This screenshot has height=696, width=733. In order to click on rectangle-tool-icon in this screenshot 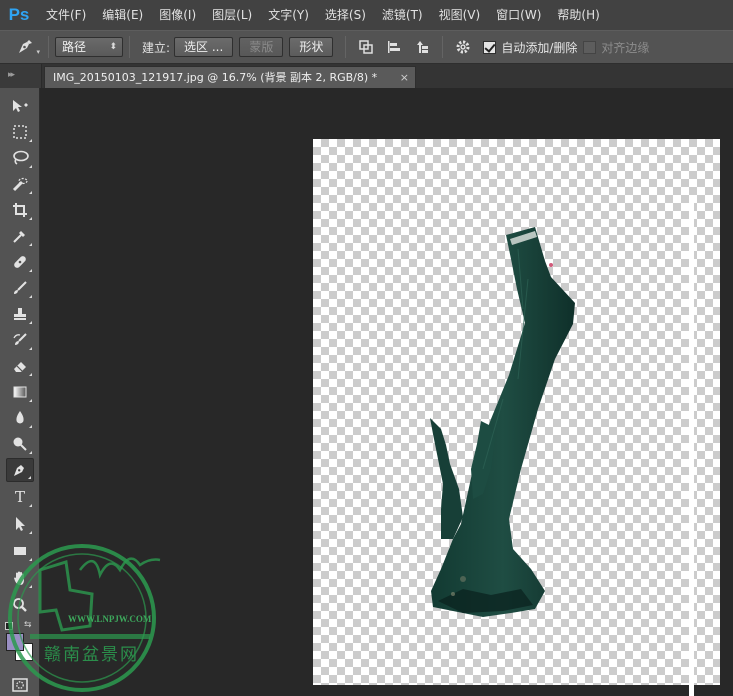, I will do `click(20, 551)`.